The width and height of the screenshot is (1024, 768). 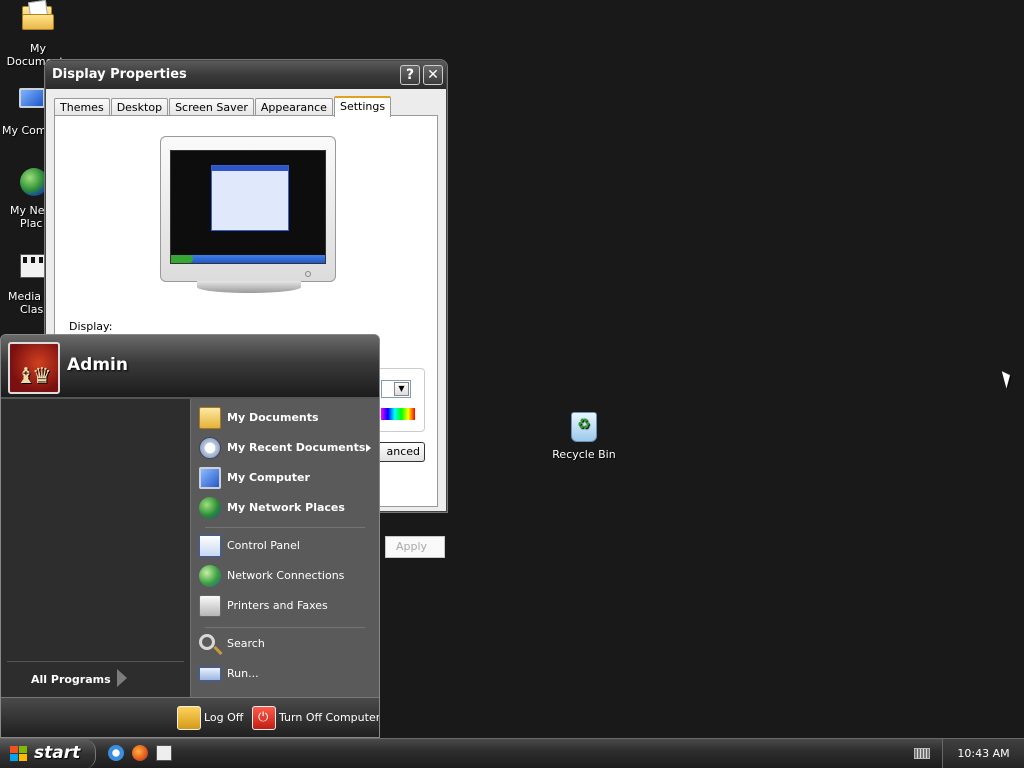 I want to click on advanced-button: anced, so click(x=400, y=452).